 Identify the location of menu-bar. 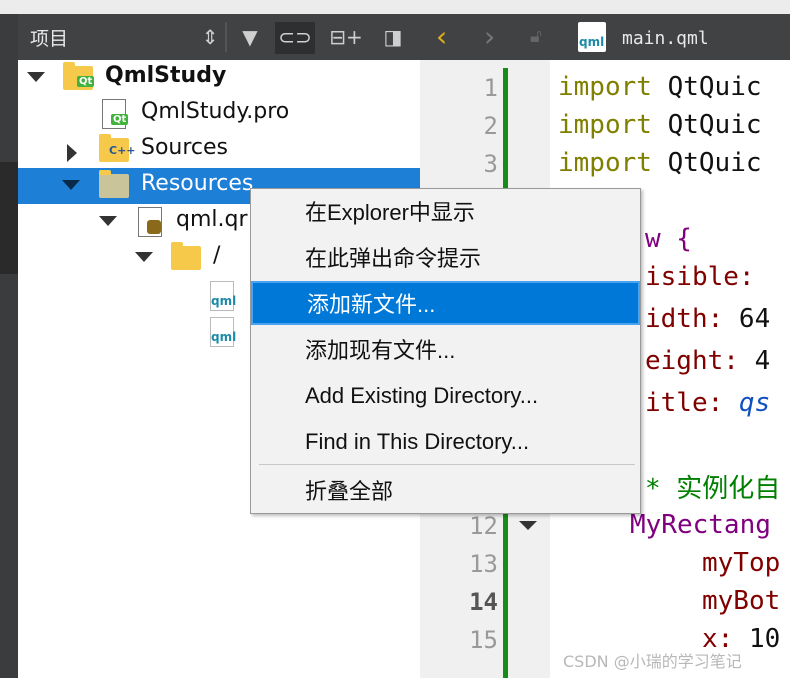
(395, 7).